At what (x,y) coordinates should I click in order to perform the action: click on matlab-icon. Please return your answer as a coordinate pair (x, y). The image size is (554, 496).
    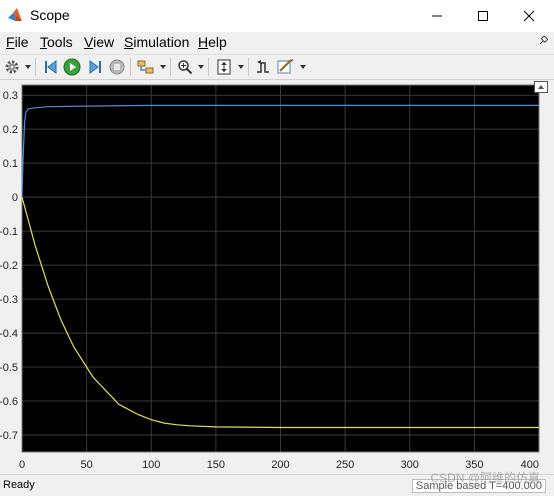
    Looking at the image, I should click on (15, 14).